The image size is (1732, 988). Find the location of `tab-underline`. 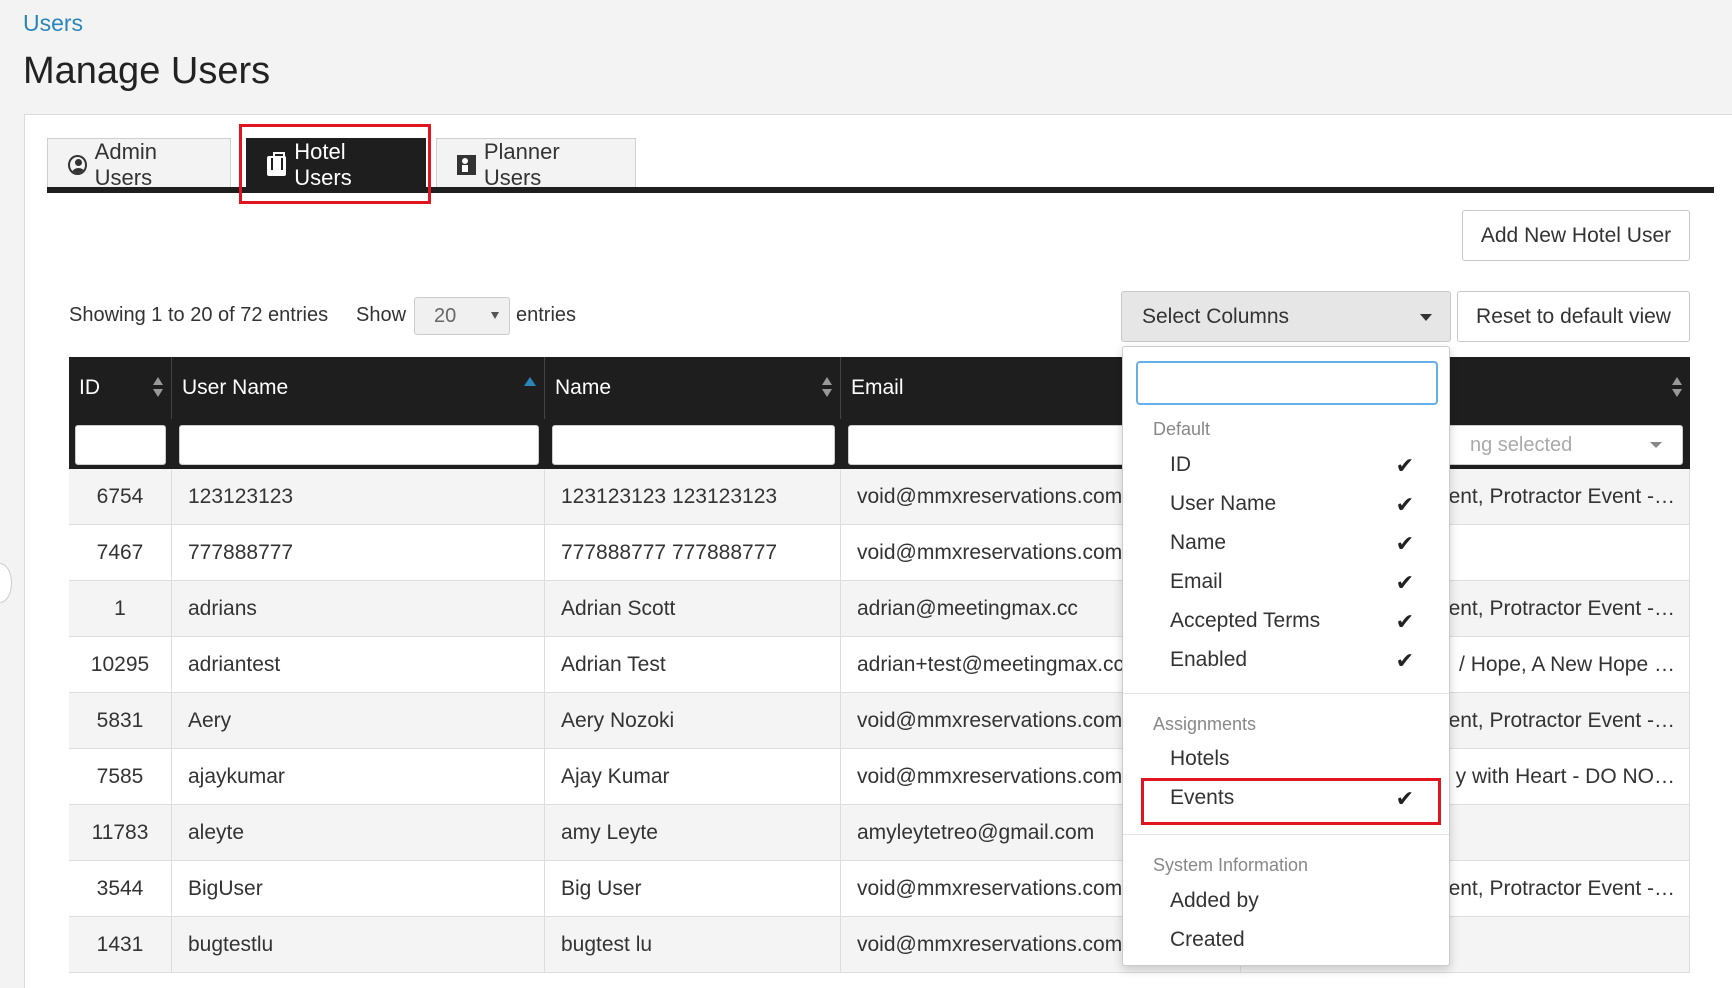

tab-underline is located at coordinates (880, 190).